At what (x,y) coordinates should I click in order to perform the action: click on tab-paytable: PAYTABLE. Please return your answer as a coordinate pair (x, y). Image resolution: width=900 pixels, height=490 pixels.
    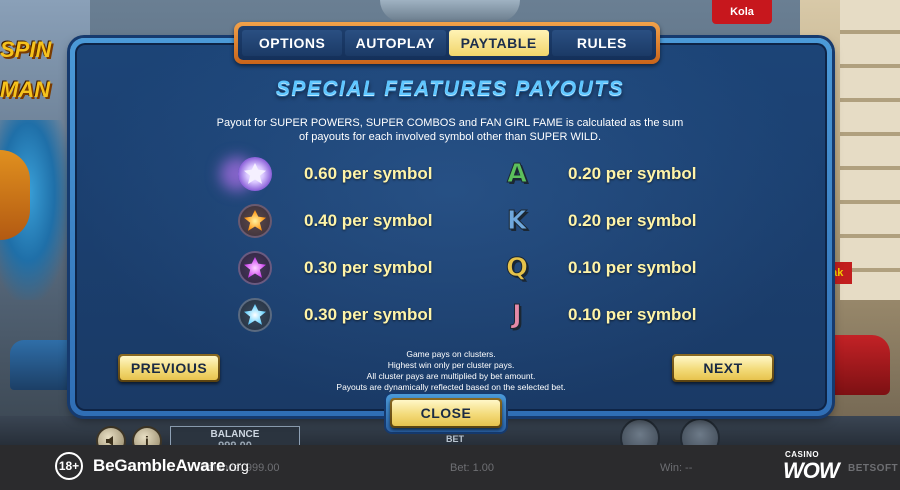
    Looking at the image, I should click on (498, 43).